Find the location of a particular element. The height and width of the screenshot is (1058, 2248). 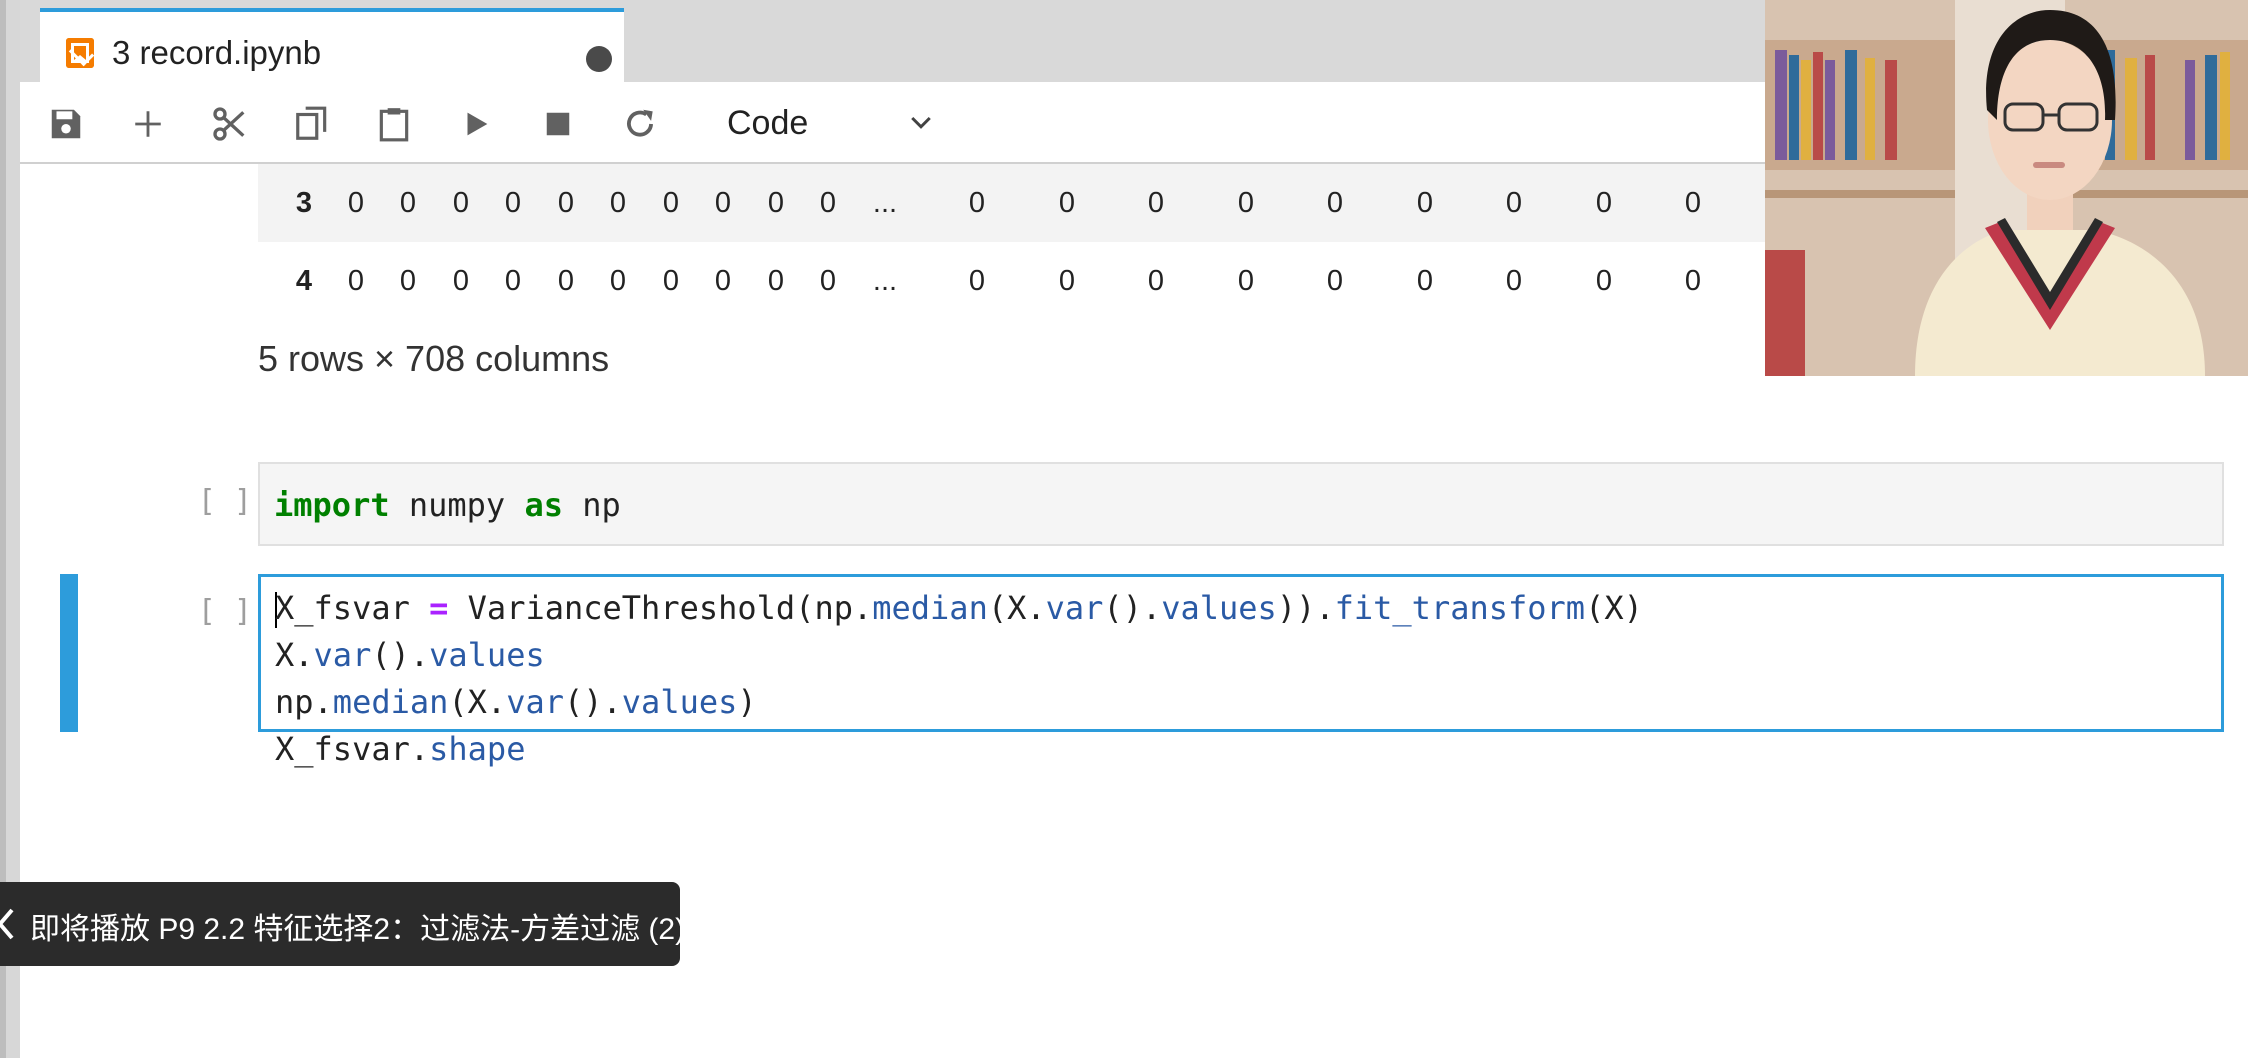

restart-button is located at coordinates (640, 124).